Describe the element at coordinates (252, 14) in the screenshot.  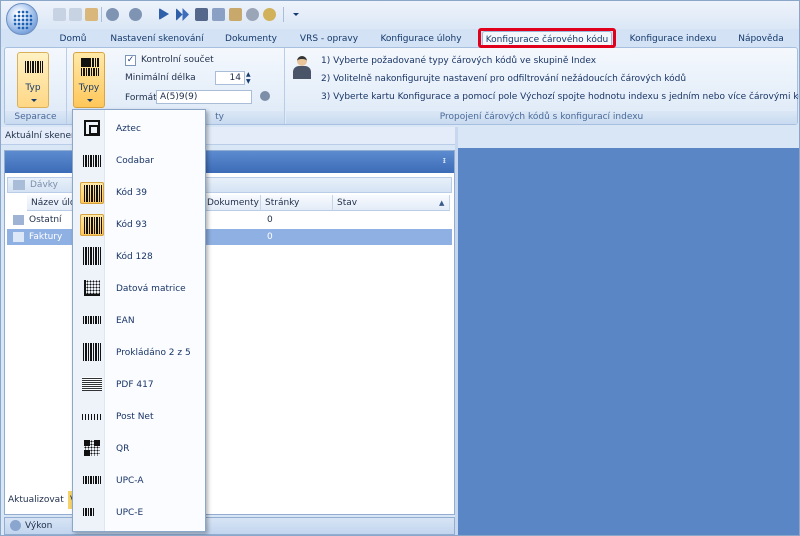
I see `settings-icon` at that location.